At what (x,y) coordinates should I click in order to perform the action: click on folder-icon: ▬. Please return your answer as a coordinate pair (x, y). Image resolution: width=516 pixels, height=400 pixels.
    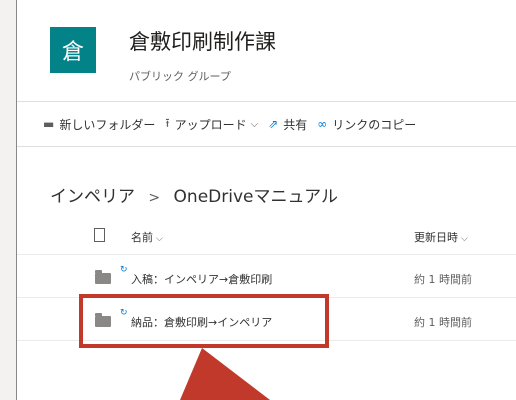
    Looking at the image, I should click on (49, 124).